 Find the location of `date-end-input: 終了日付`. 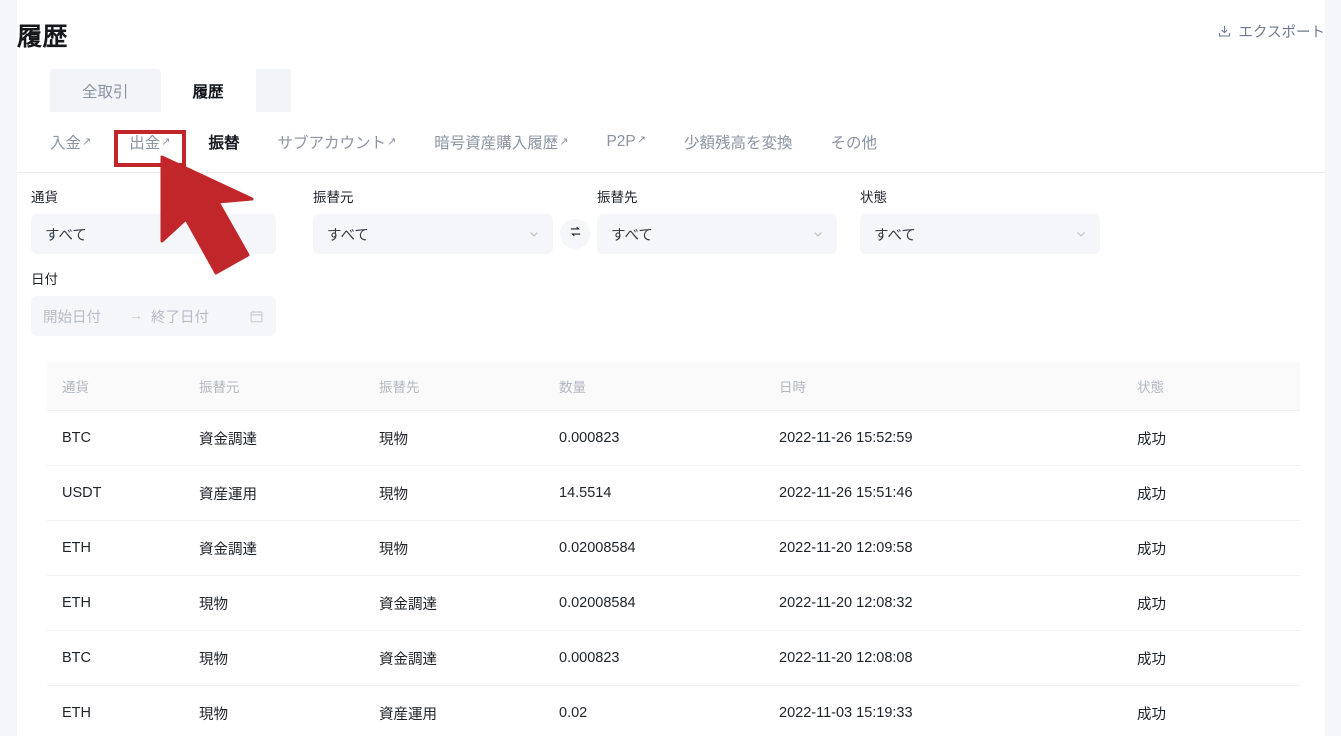

date-end-input: 終了日付 is located at coordinates (190, 316).